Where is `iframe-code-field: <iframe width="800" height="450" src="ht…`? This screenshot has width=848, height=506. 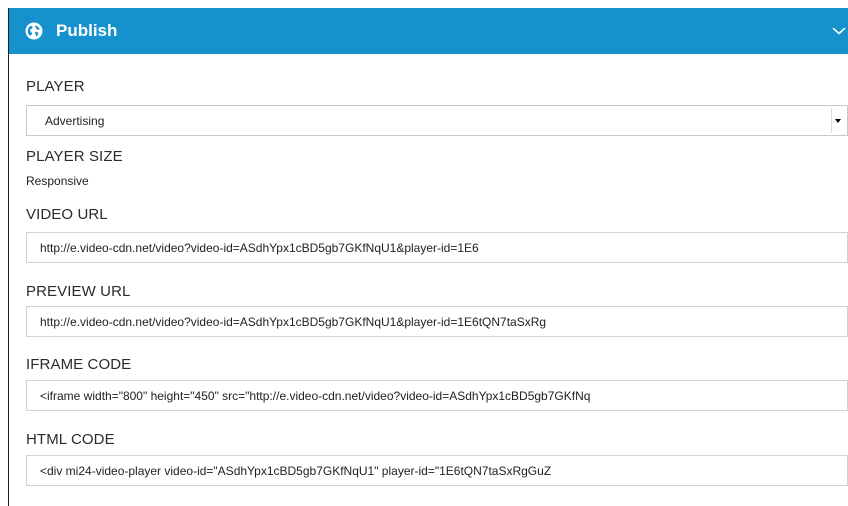 iframe-code-field: <iframe width="800" height="450" src="ht… is located at coordinates (437, 395).